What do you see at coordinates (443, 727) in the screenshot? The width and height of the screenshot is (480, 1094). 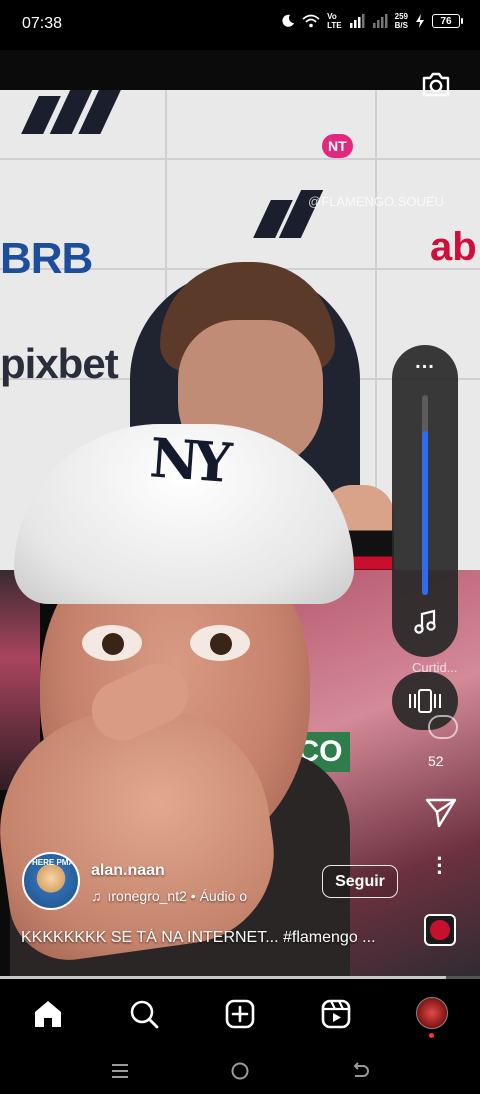 I see `comment-icon` at bounding box center [443, 727].